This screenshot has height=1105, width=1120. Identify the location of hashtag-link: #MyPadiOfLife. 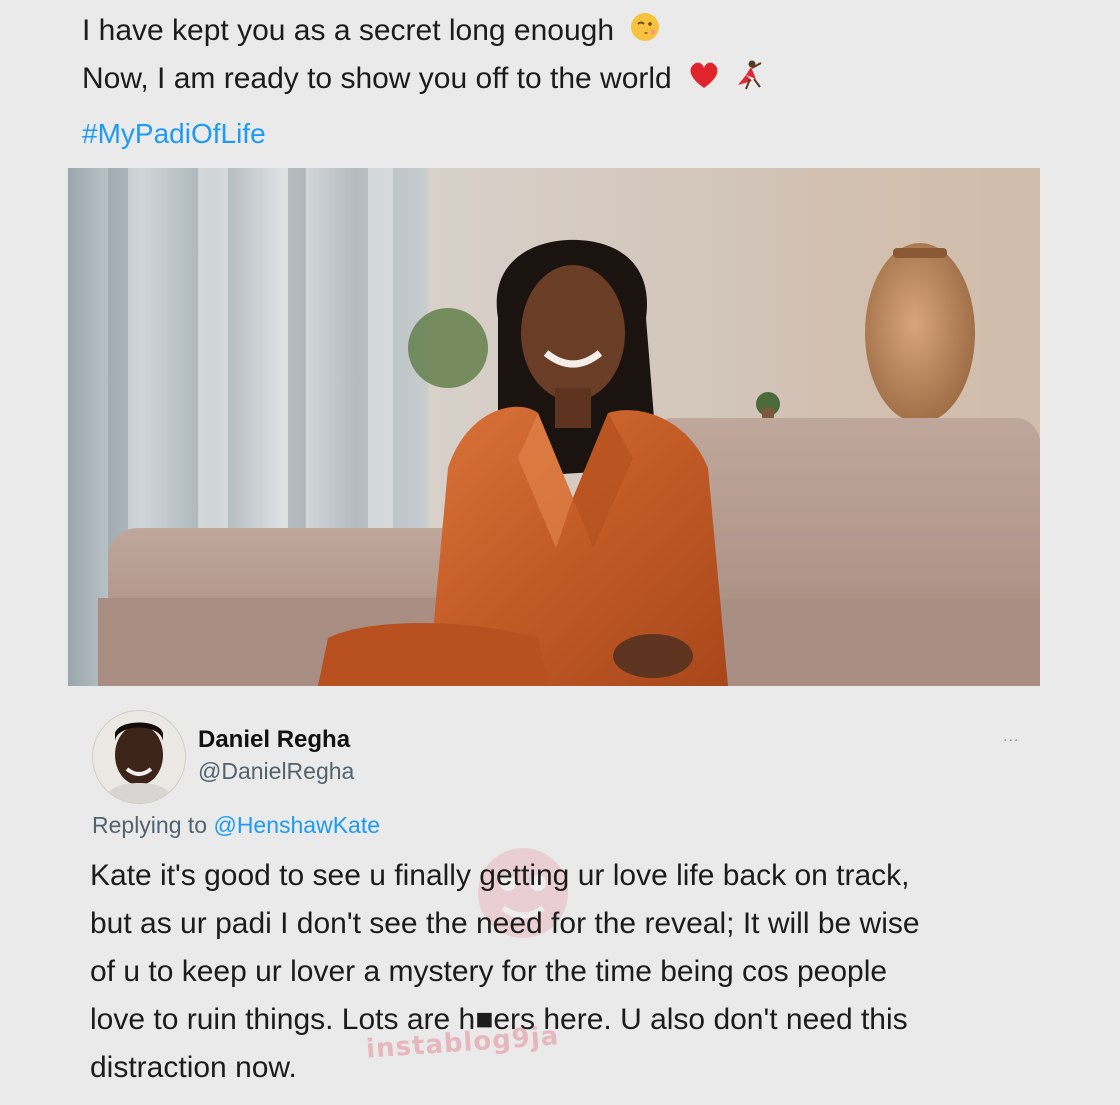
(174, 134).